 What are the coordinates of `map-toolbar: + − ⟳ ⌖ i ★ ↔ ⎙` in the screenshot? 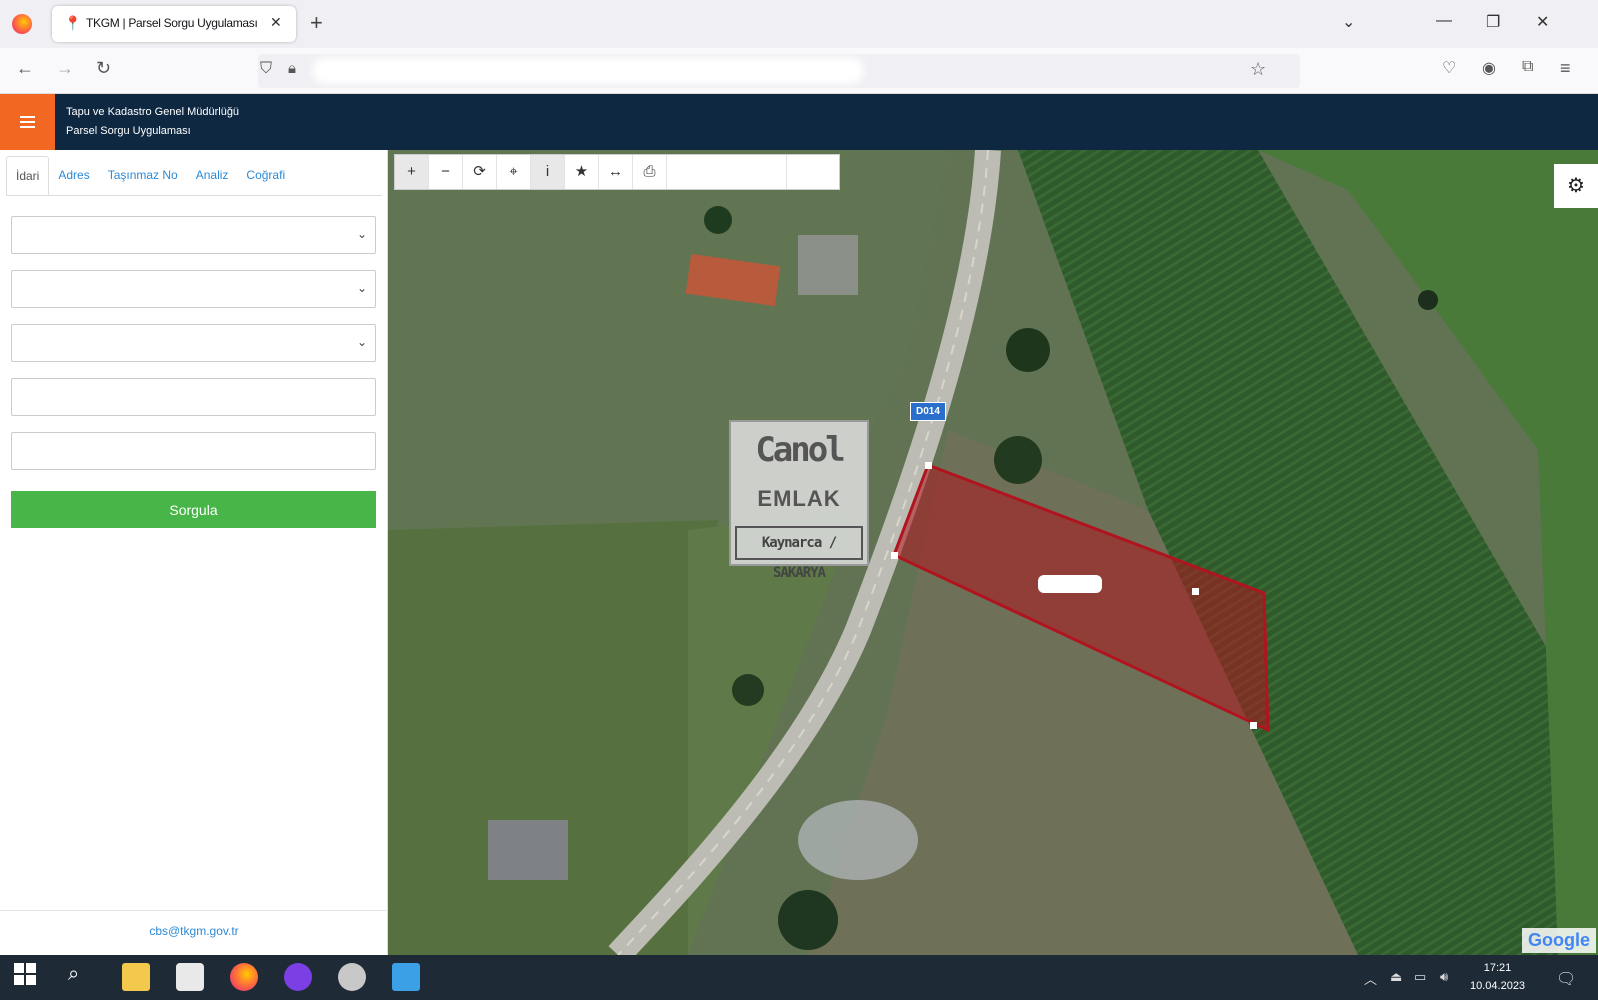 It's located at (617, 172).